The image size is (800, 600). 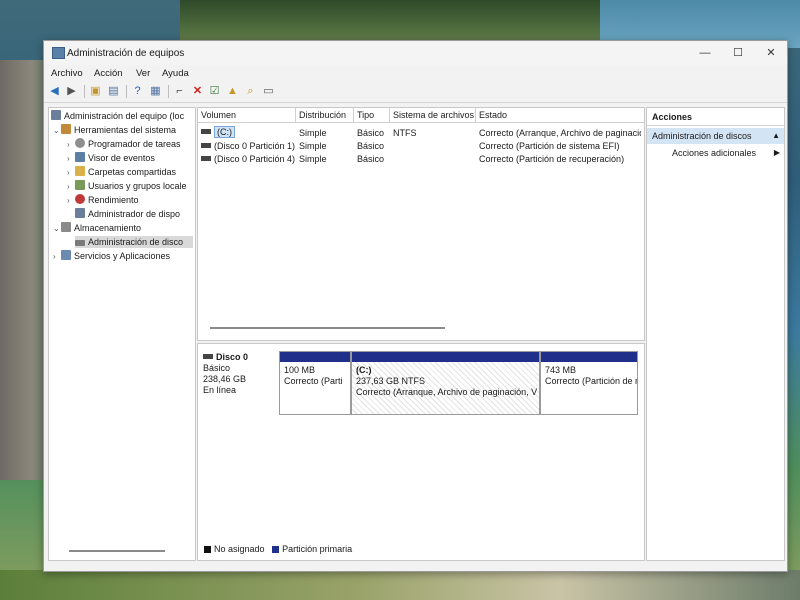 What do you see at coordinates (95, 91) in the screenshot?
I see `up-folder-icon: ▣` at bounding box center [95, 91].